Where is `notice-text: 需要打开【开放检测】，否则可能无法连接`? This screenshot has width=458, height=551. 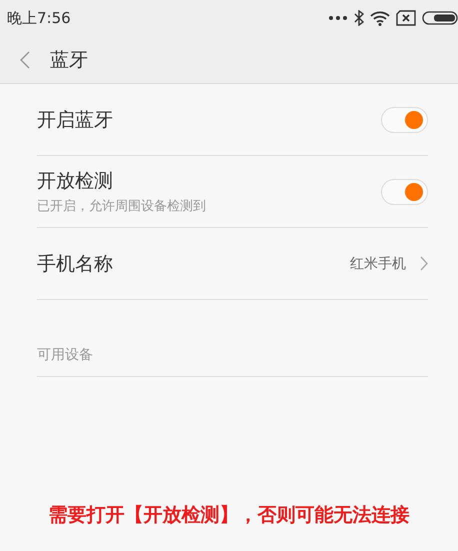
notice-text: 需要打开【开放检测】，否则可能无法连接 is located at coordinates (229, 515).